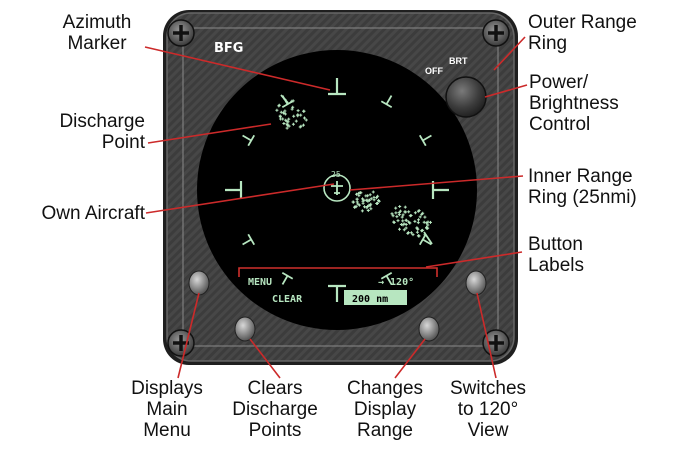 The image size is (676, 456). I want to click on clear-discharge-button, so click(245, 329).